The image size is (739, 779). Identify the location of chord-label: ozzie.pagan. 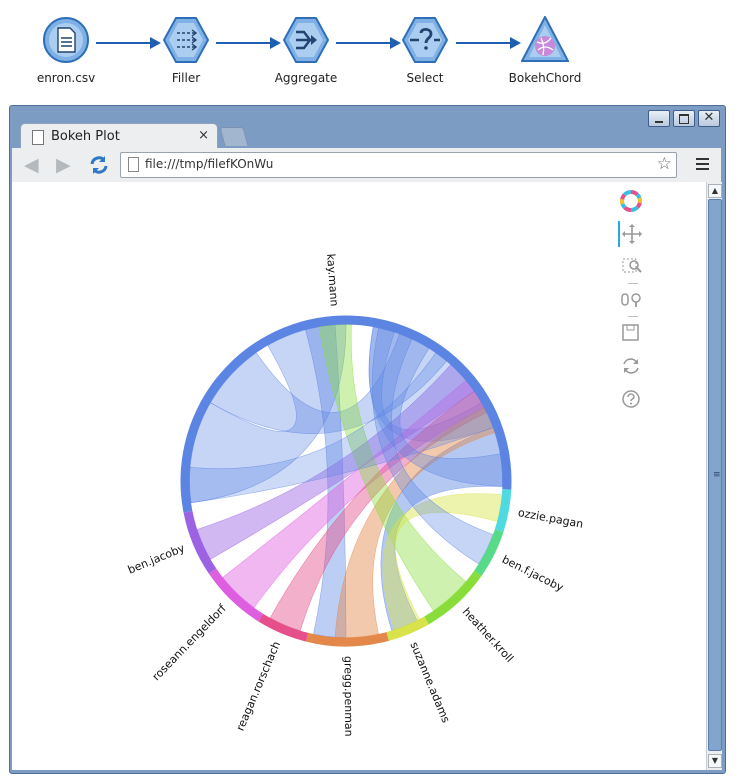
(550, 518).